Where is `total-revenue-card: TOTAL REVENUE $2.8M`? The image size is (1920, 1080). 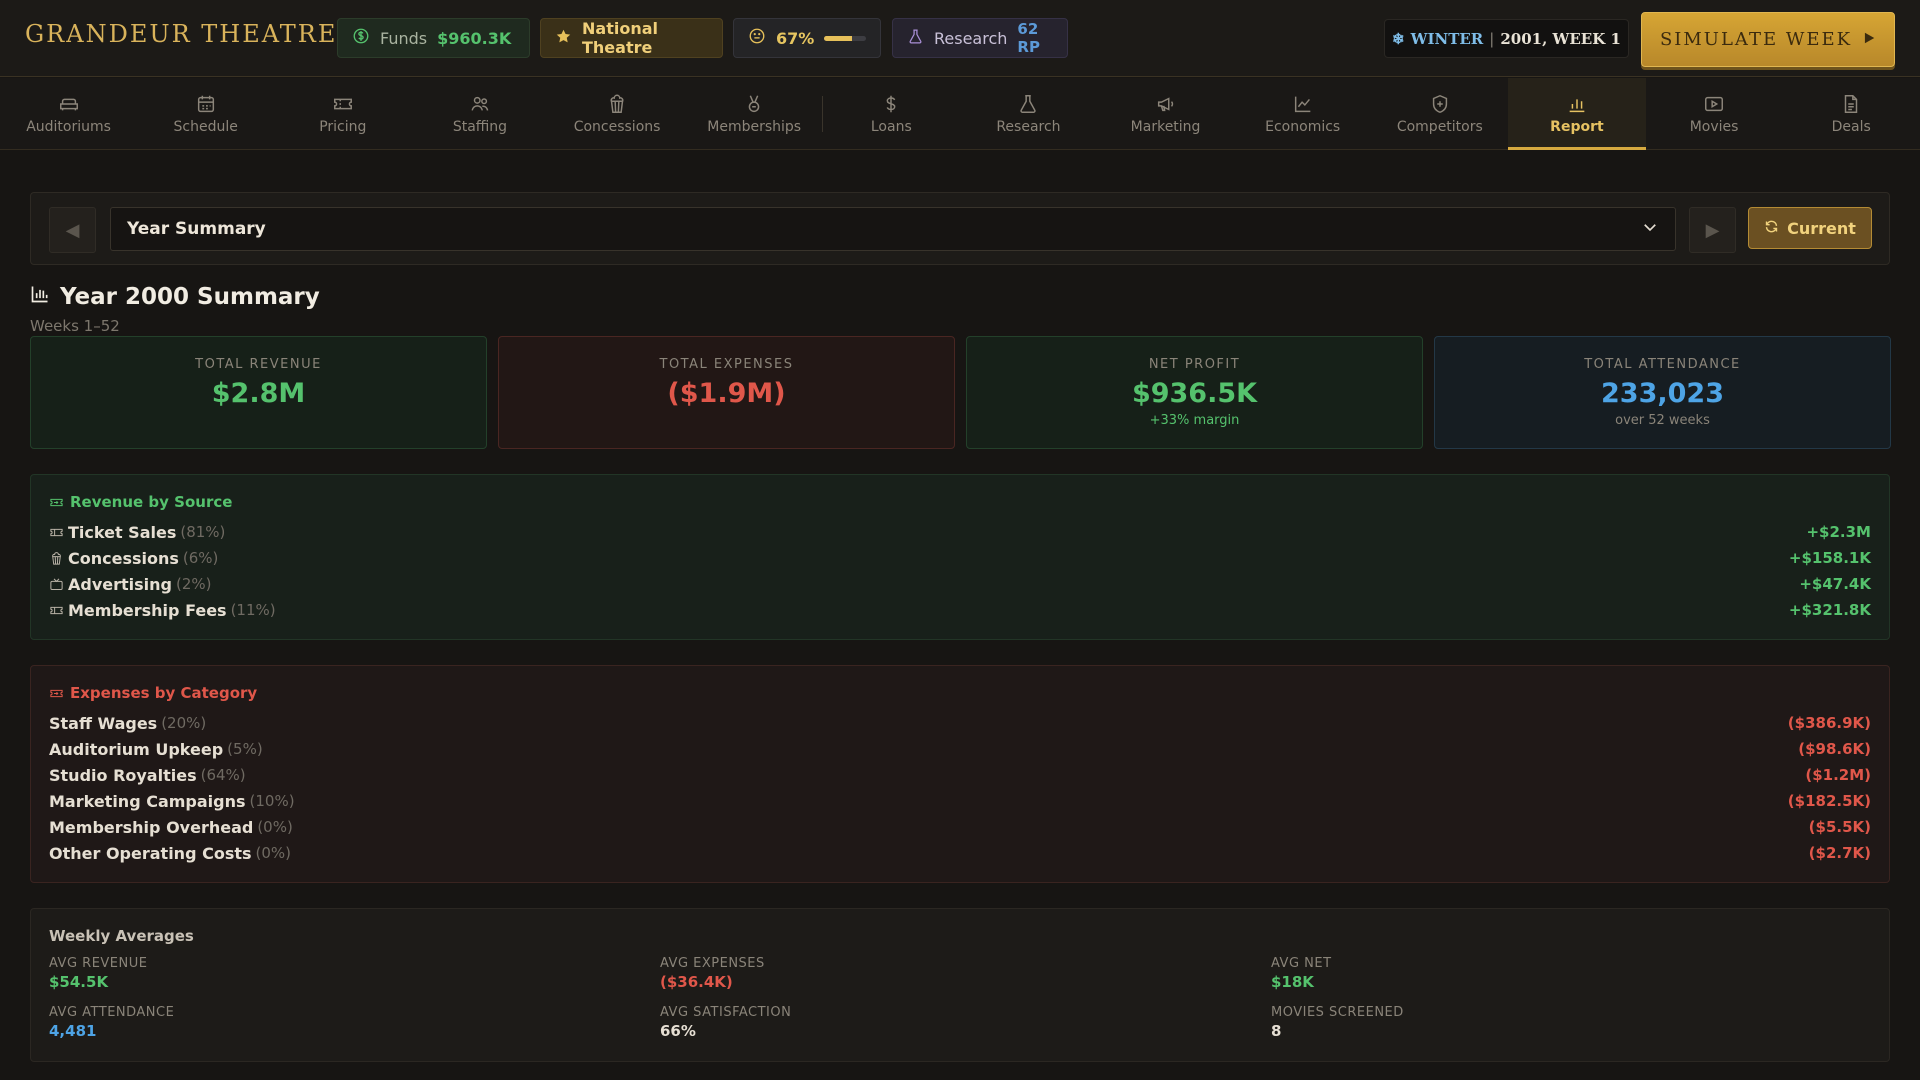 total-revenue-card: TOTAL REVENUE $2.8M is located at coordinates (258, 392).